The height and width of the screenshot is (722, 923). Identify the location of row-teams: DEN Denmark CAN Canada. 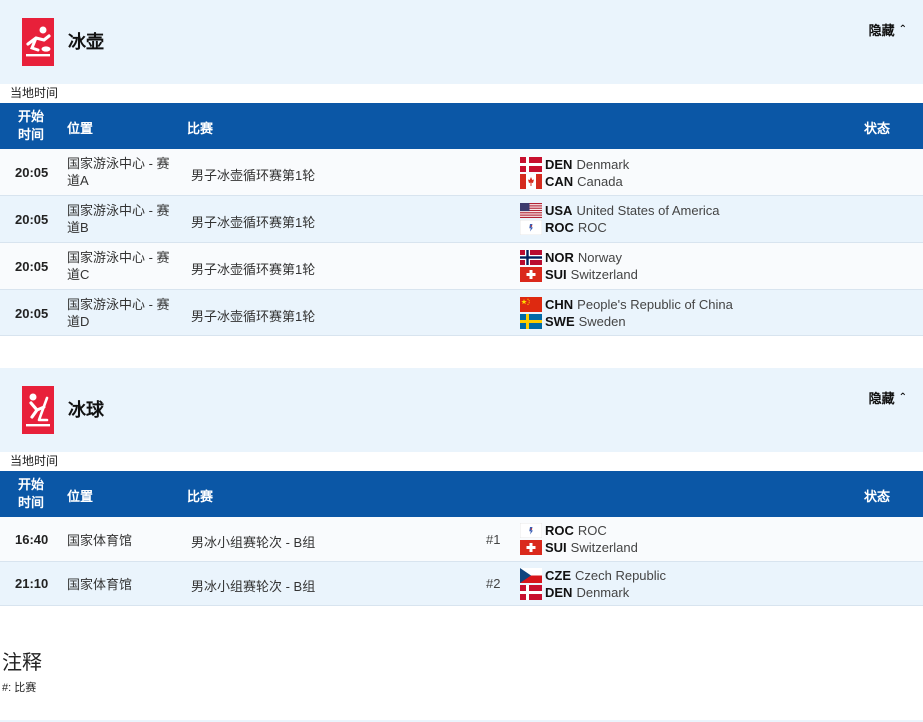
(574, 173).